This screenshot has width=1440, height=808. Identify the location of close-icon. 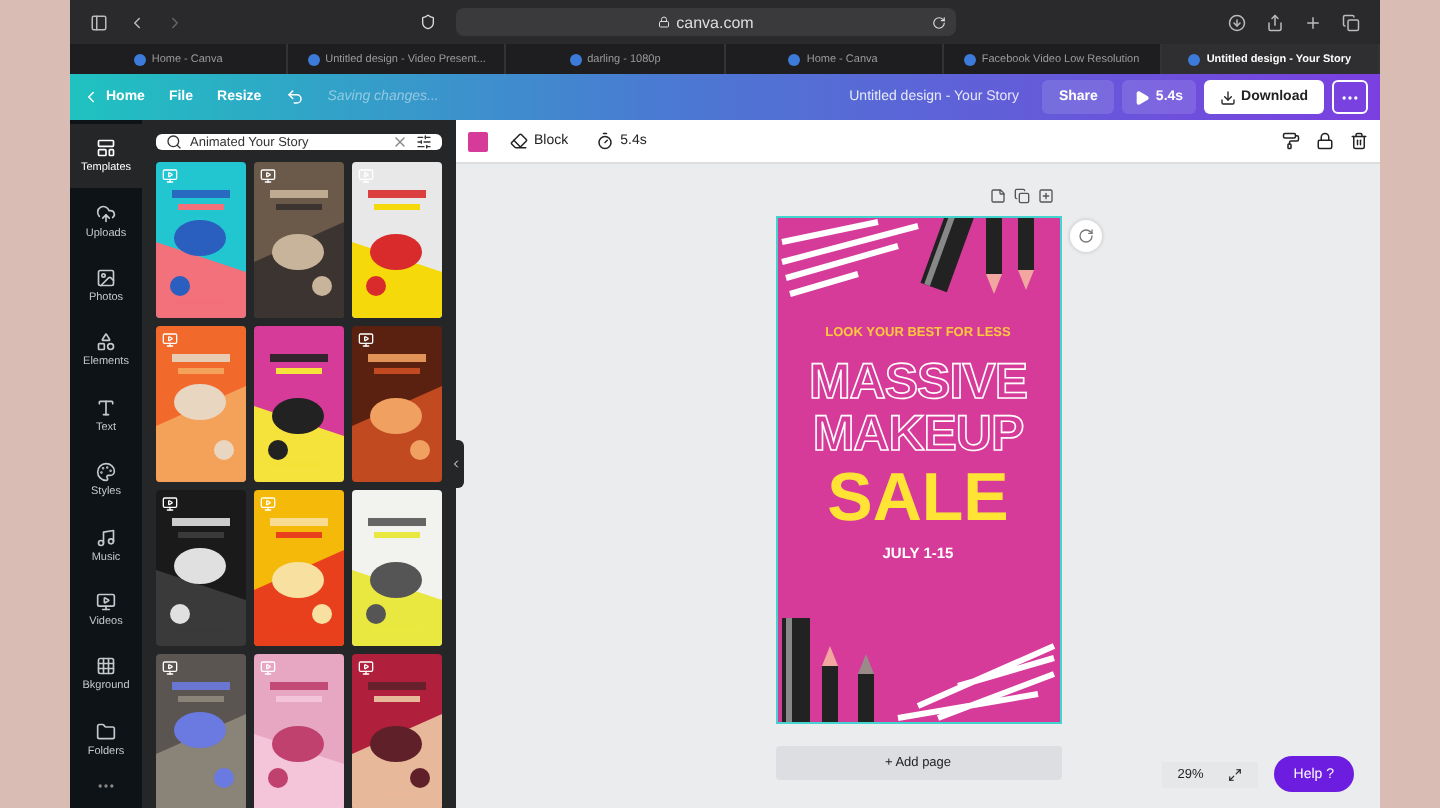
(400, 142).